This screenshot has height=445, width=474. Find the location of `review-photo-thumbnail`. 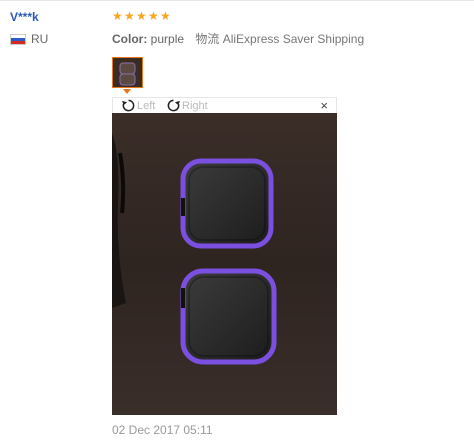

review-photo-thumbnail is located at coordinates (127, 72).